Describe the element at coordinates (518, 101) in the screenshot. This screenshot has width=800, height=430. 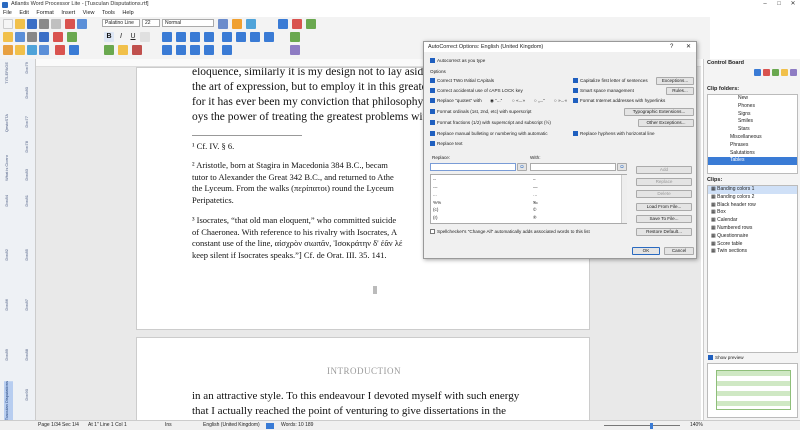
I see `quote-radio-2: ○ «...»` at that location.